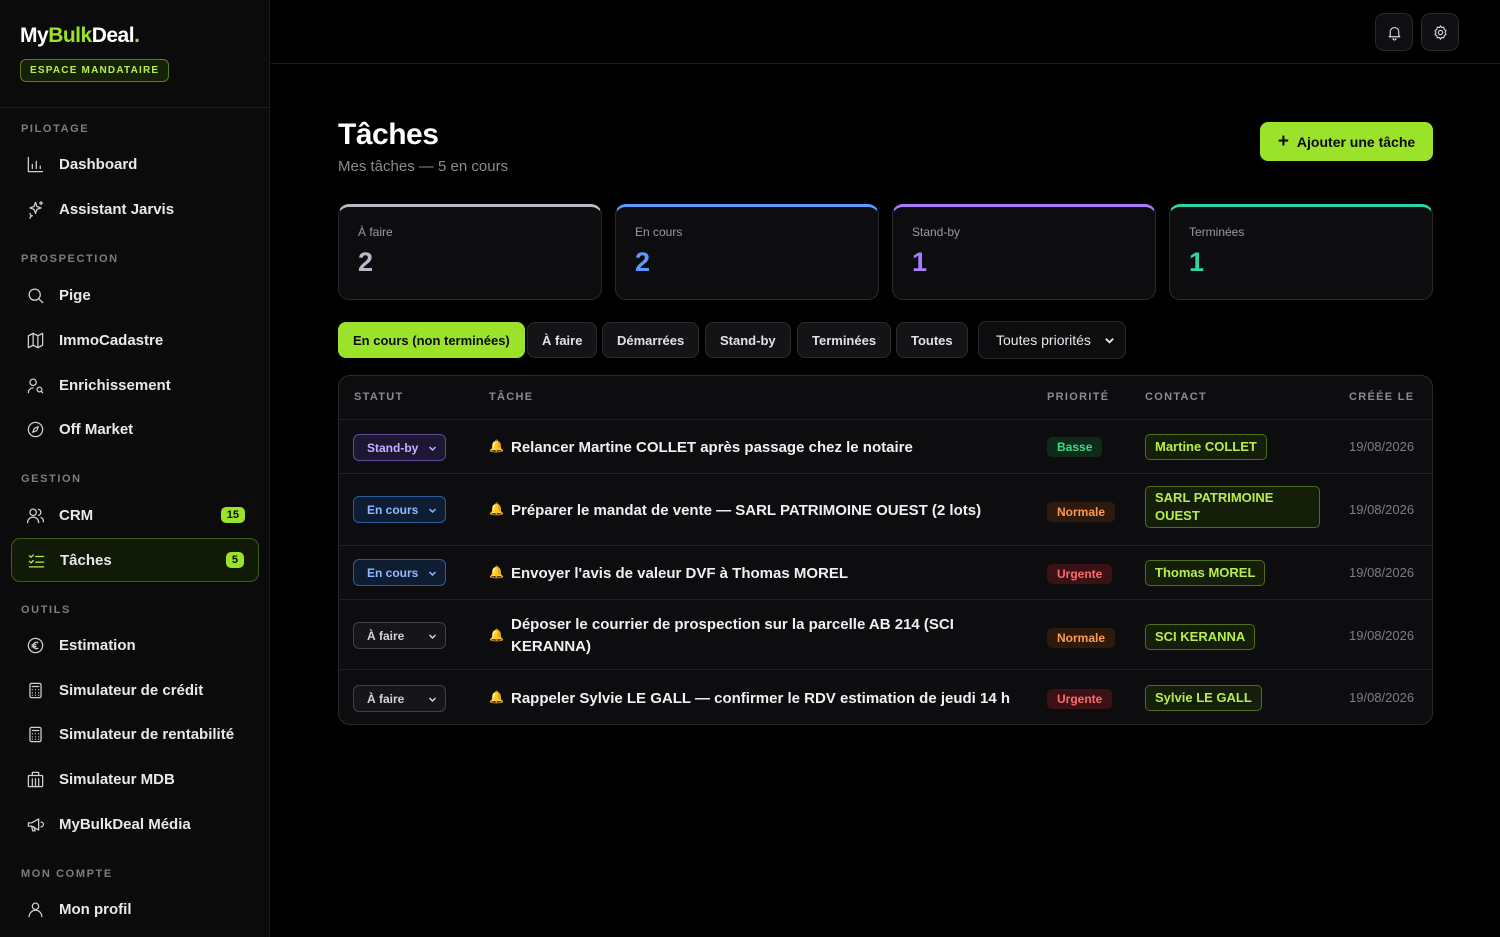 The width and height of the screenshot is (1500, 937). I want to click on sidebar-item-label: MyBulkDeal Média, so click(125, 824).